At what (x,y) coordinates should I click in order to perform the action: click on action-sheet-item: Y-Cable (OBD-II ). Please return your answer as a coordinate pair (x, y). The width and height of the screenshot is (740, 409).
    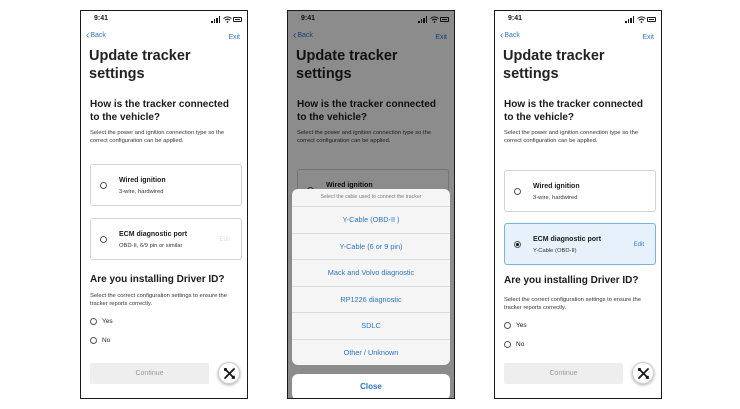
    Looking at the image, I should click on (371, 219).